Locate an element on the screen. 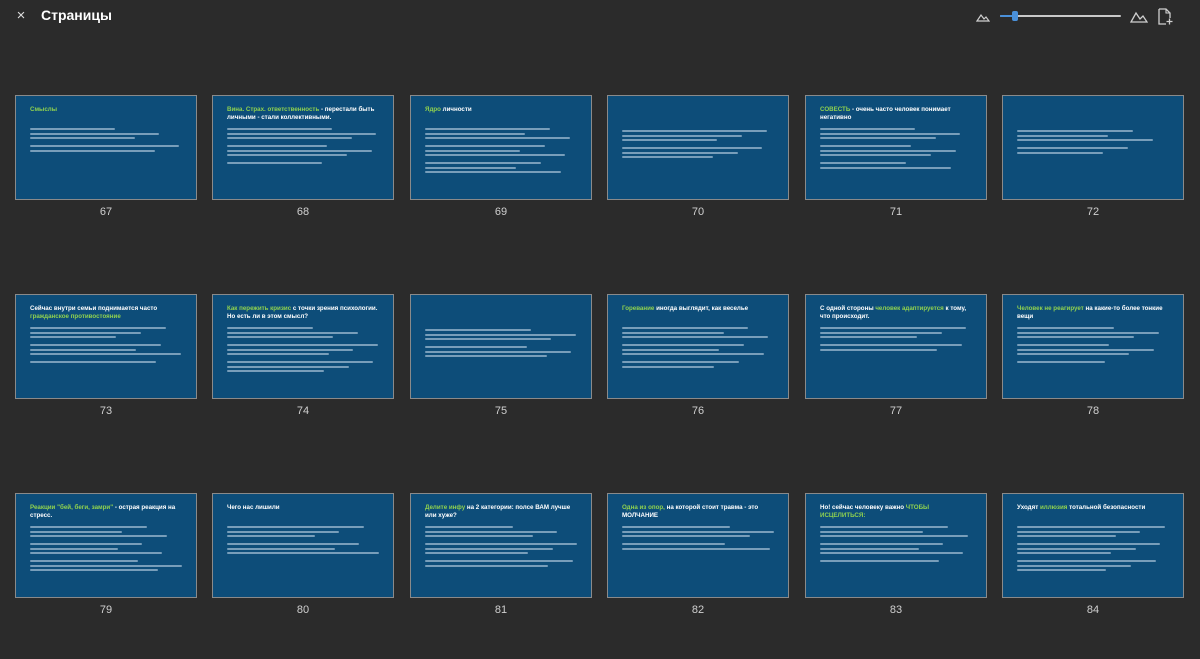 The image size is (1200, 659). slide-thumbnail: Уходят иллюзия тотальной безопасности is located at coordinates (1093, 545).